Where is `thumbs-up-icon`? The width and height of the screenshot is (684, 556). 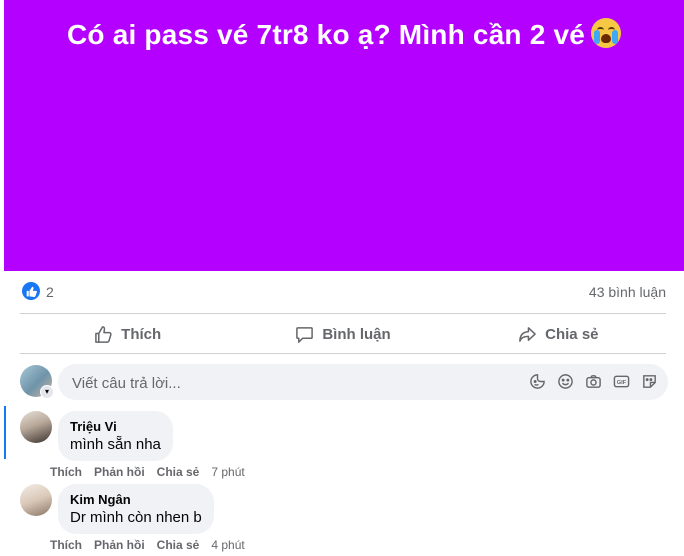 thumbs-up-icon is located at coordinates (103, 334).